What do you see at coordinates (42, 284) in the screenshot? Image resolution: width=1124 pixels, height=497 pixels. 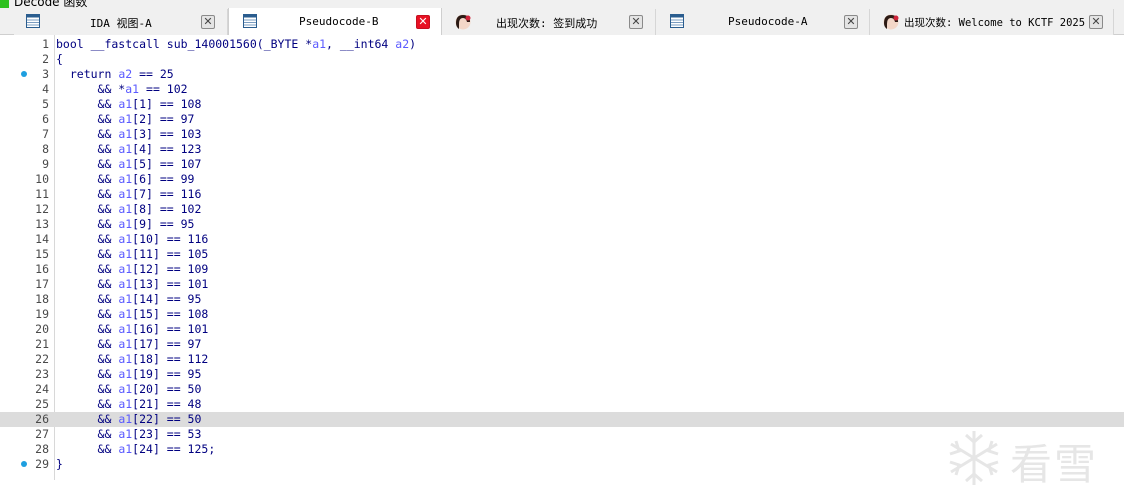 I see `line-number: 17` at bounding box center [42, 284].